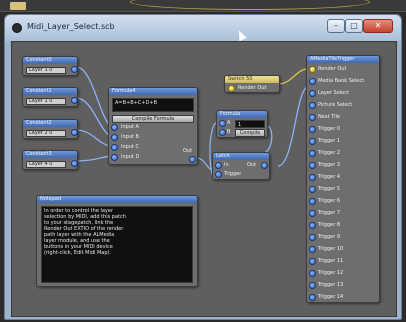 This screenshot has width=406, height=322. What do you see at coordinates (50, 66) in the screenshot?
I see `constant-node: Constant0 Layer 1 0` at bounding box center [50, 66].